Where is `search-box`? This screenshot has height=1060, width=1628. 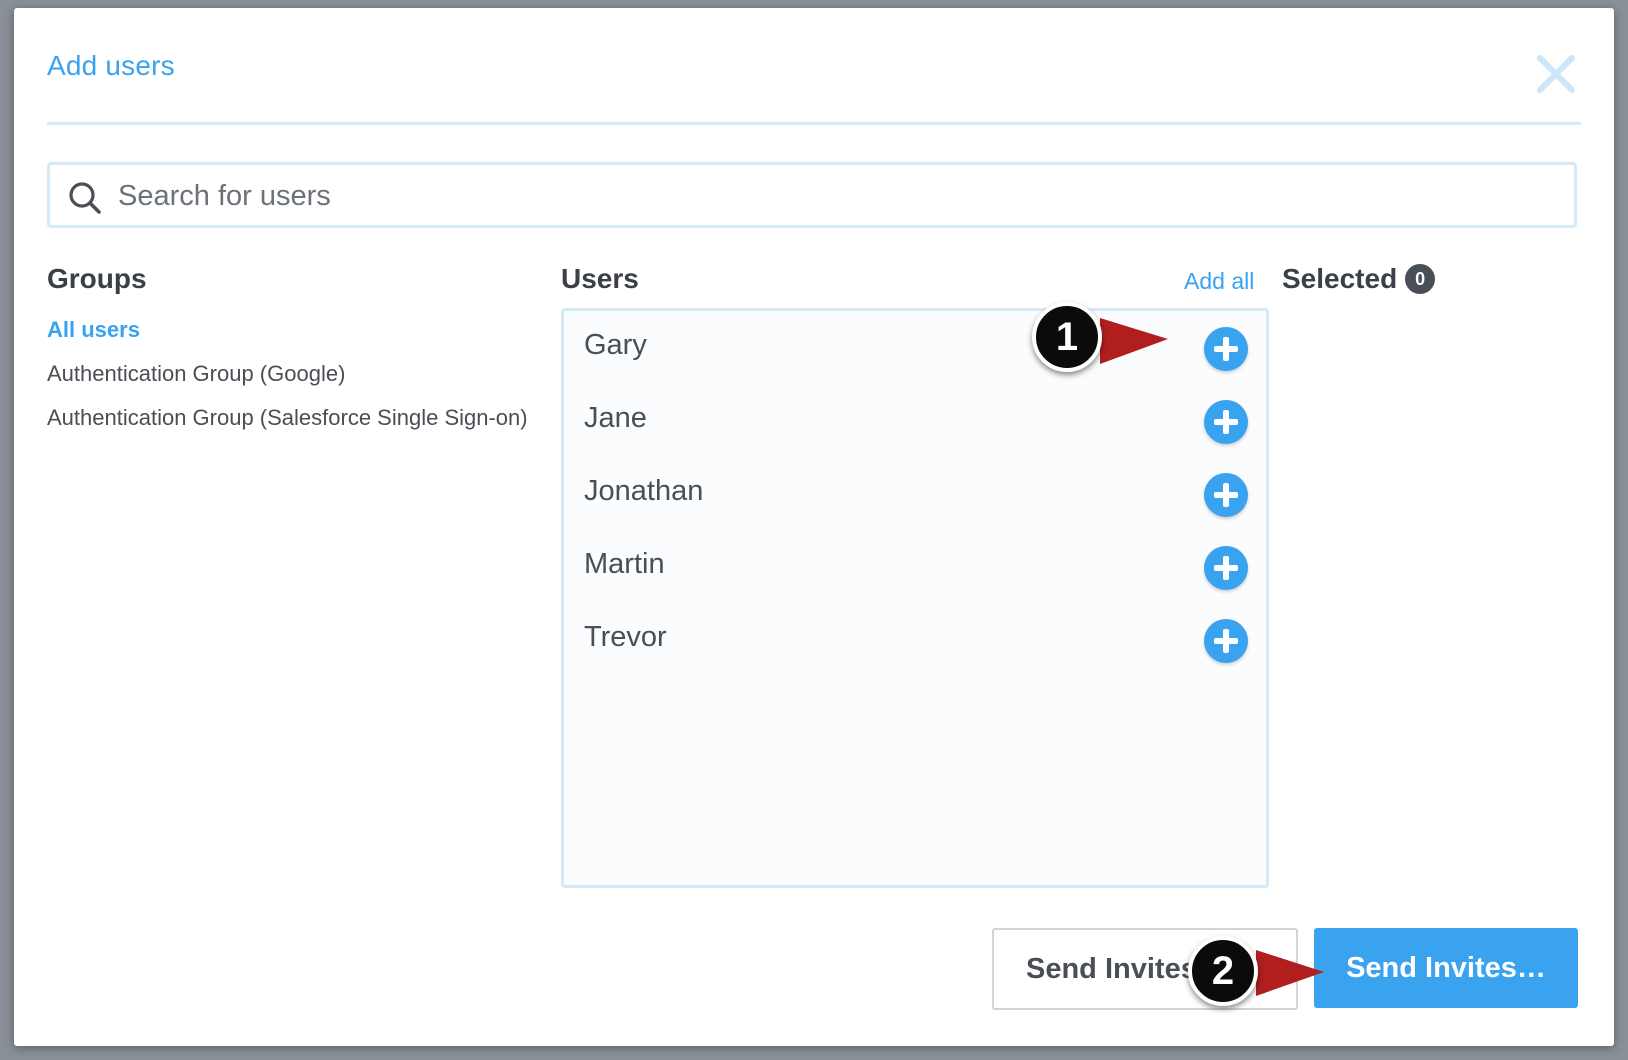 search-box is located at coordinates (812, 195).